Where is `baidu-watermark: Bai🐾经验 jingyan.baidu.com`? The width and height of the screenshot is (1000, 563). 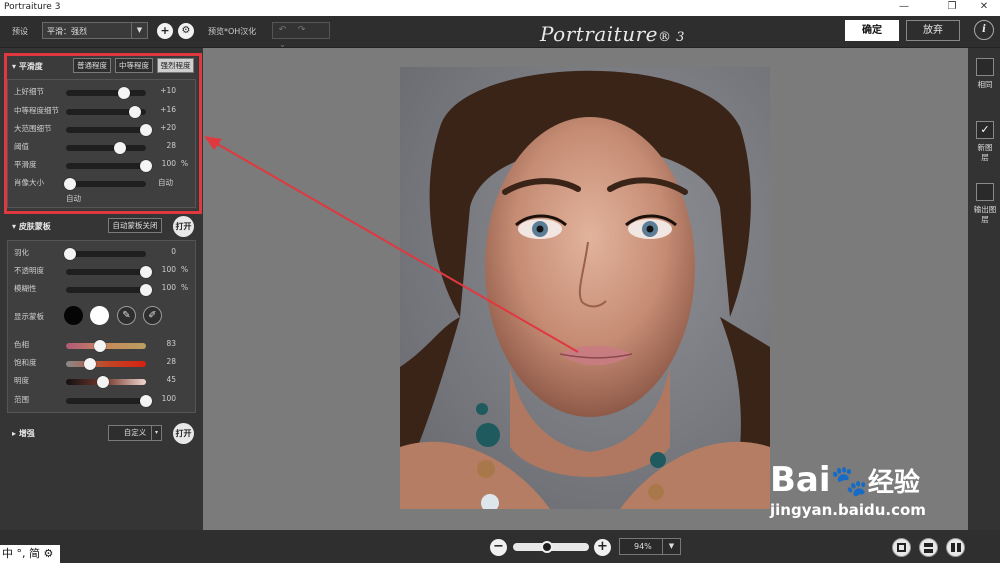
baidu-watermark: Bai🐾经验 jingyan.baidu.com is located at coordinates (848, 490).